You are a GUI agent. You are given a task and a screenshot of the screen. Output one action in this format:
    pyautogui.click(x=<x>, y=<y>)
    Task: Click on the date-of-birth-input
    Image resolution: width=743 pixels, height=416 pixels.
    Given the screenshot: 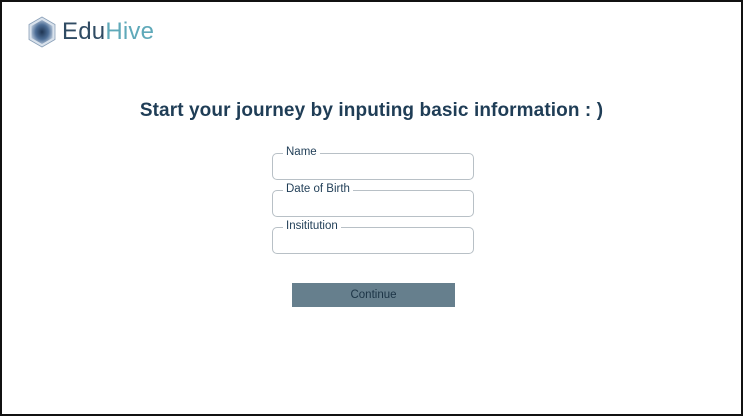 What is the action you would take?
    pyautogui.click(x=373, y=204)
    